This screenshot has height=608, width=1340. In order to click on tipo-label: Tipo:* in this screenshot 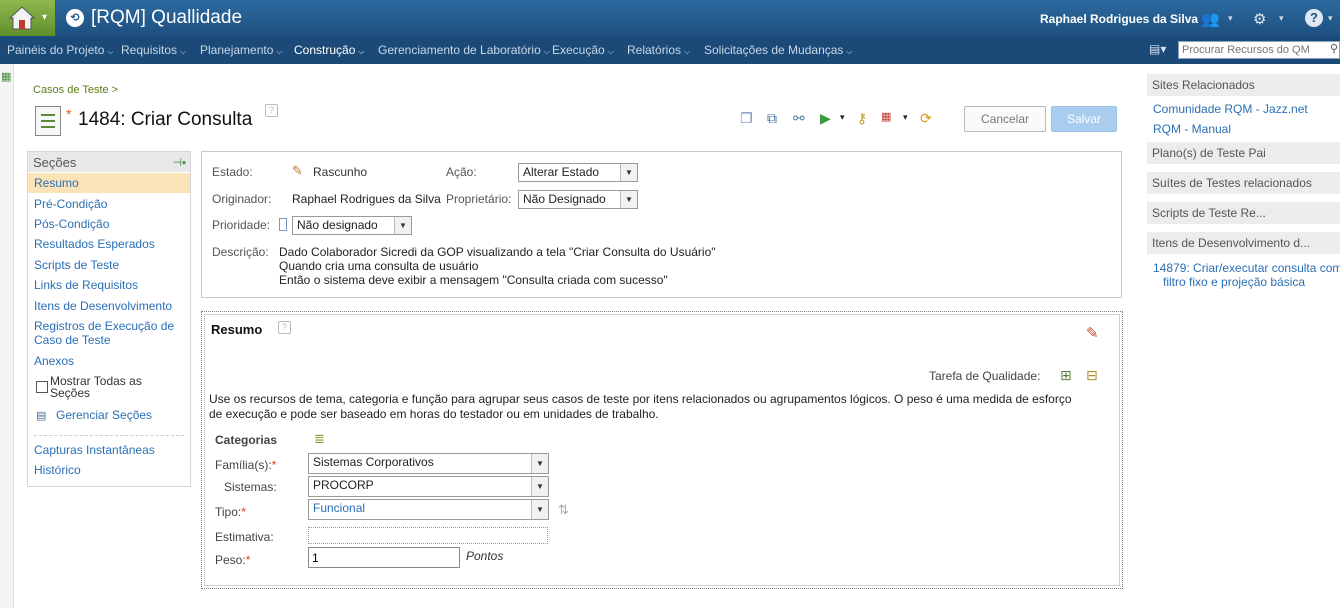, I will do `click(230, 512)`.